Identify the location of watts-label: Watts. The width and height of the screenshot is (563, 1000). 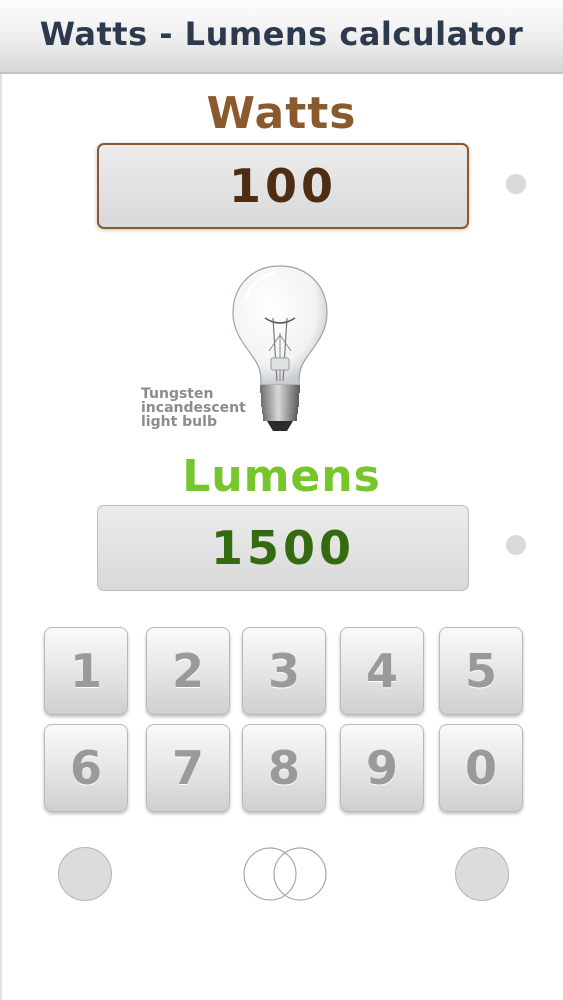
(281, 113).